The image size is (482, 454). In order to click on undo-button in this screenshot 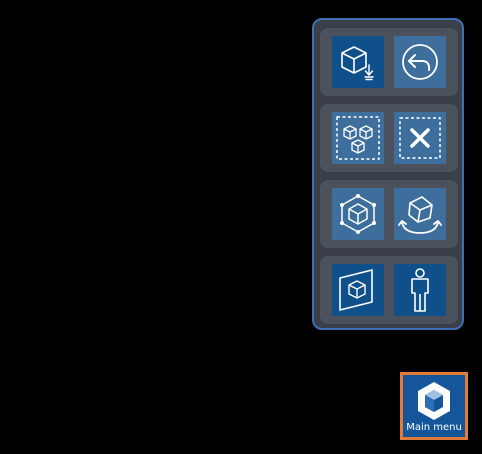, I will do `click(420, 62)`.